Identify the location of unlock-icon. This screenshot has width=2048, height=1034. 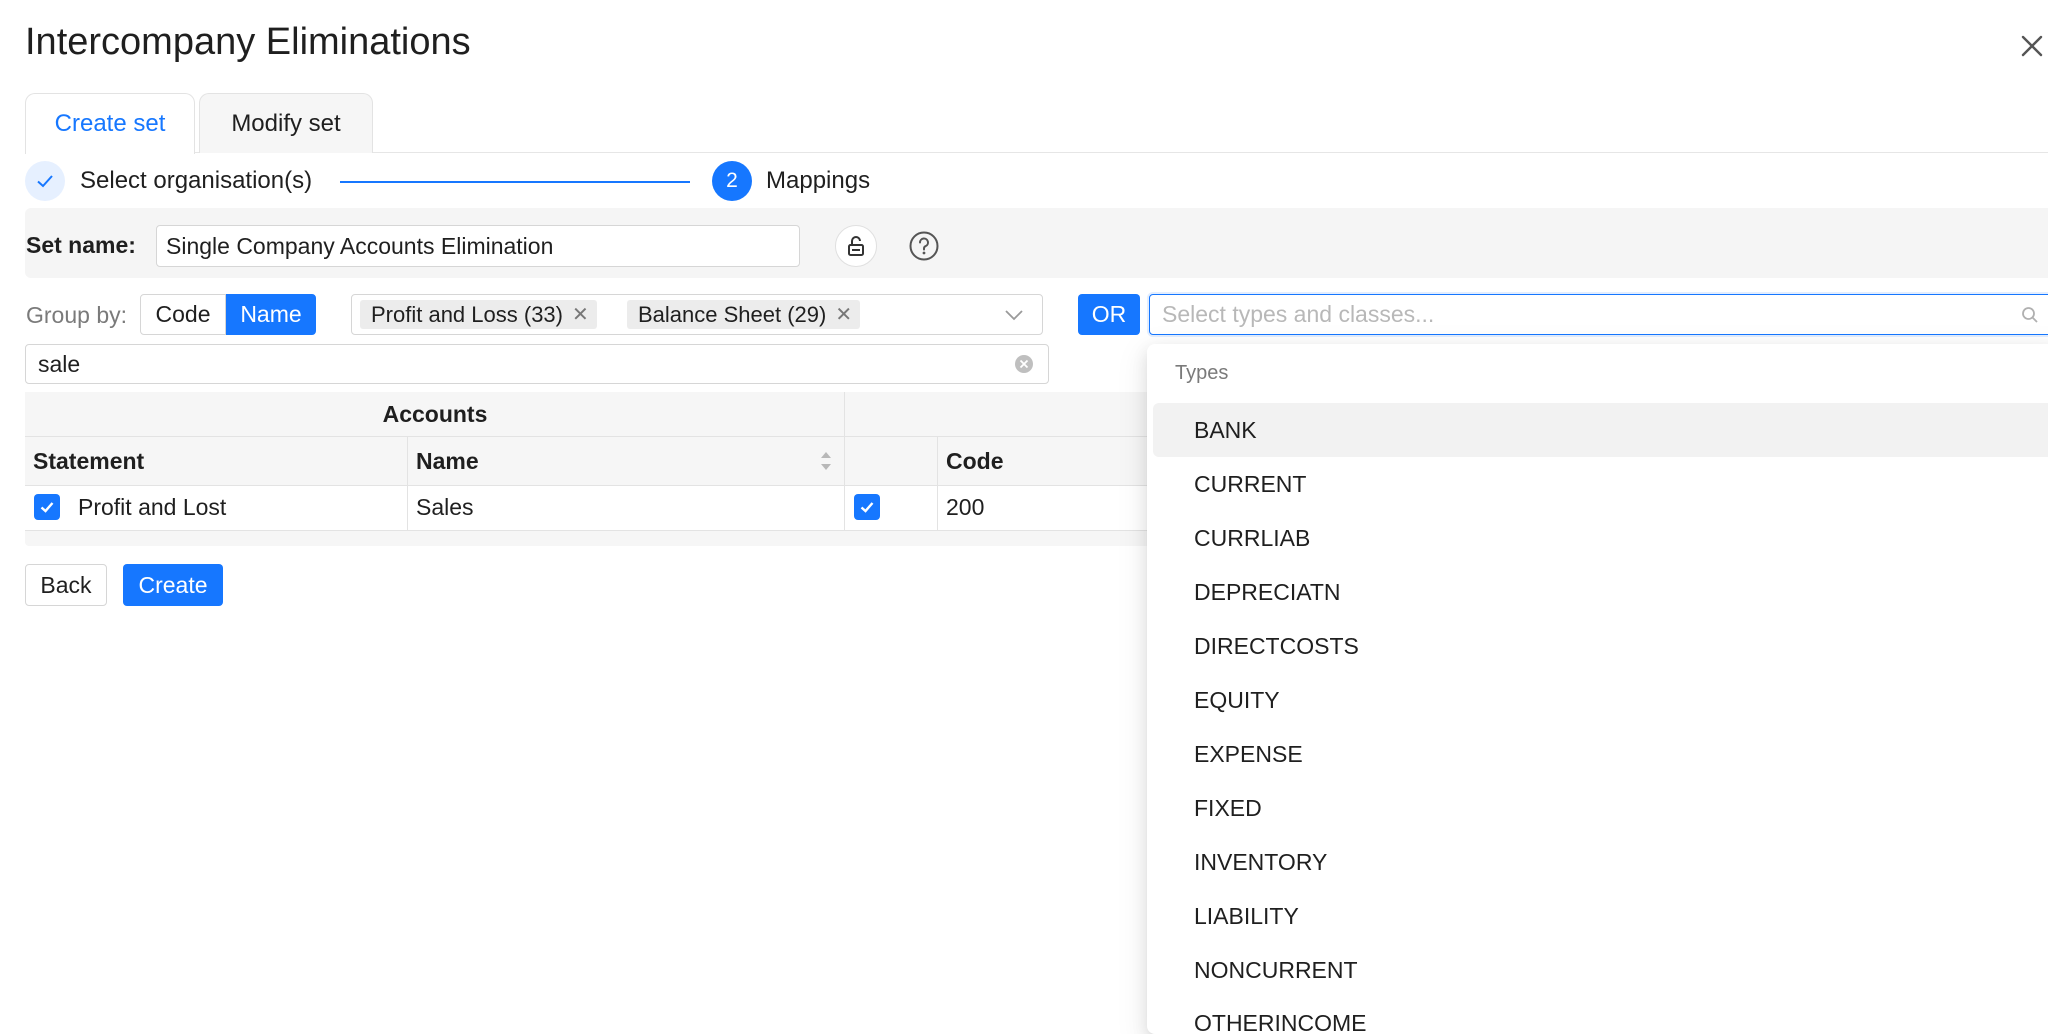
(856, 246).